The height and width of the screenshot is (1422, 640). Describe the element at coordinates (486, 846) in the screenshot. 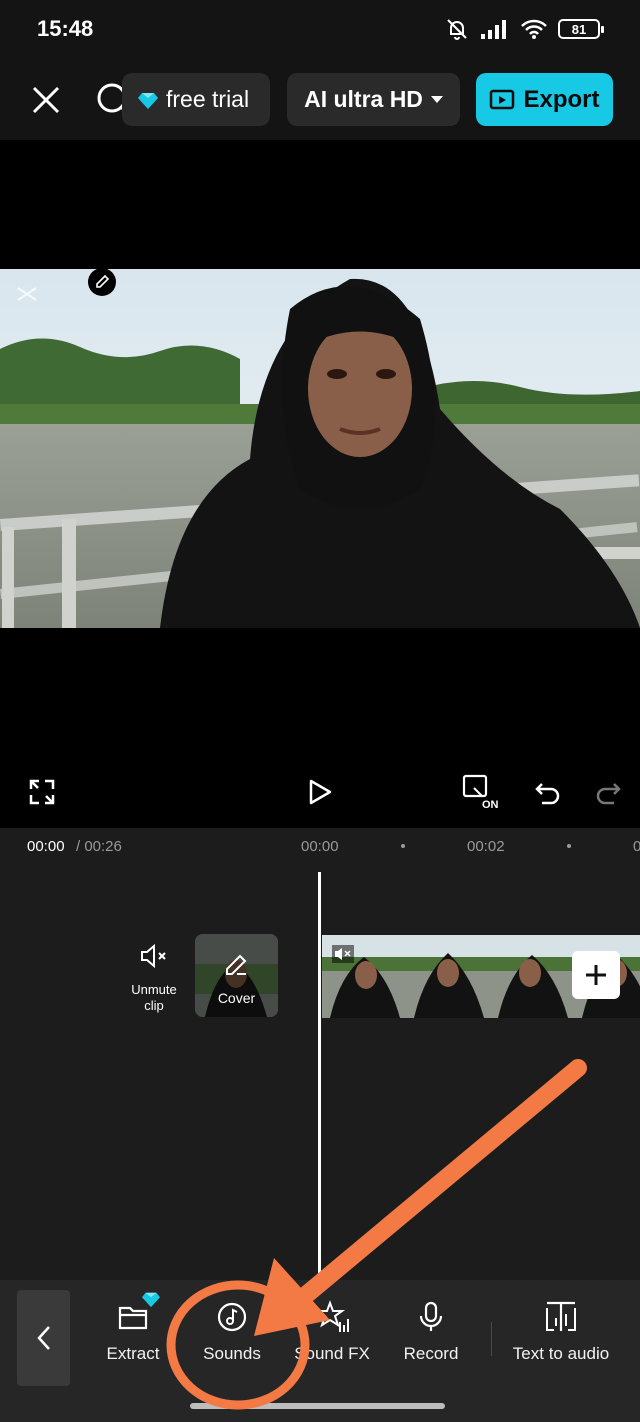

I see `ruler-label: 00:02` at that location.